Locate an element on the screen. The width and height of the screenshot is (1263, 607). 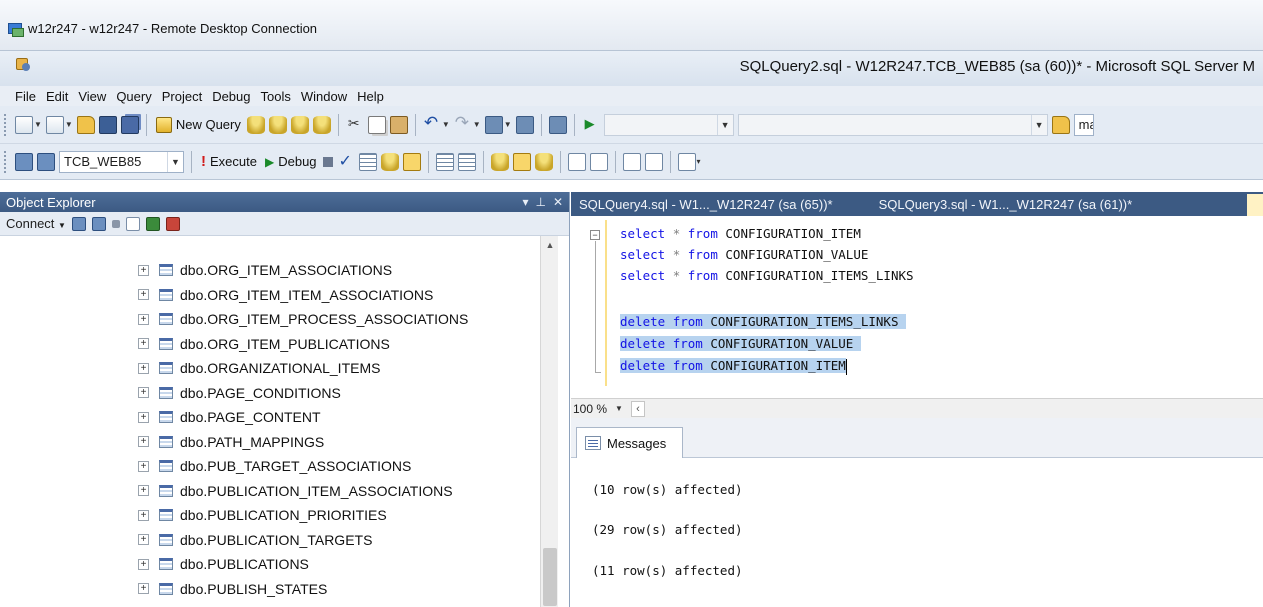
find-in-files-icon is located at coordinates (1060, 124).